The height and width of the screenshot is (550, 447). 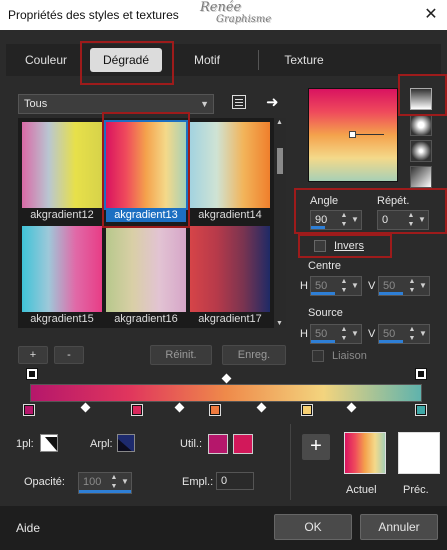 What do you see at coordinates (368, 134) in the screenshot?
I see `angle-handle-line` at bounding box center [368, 134].